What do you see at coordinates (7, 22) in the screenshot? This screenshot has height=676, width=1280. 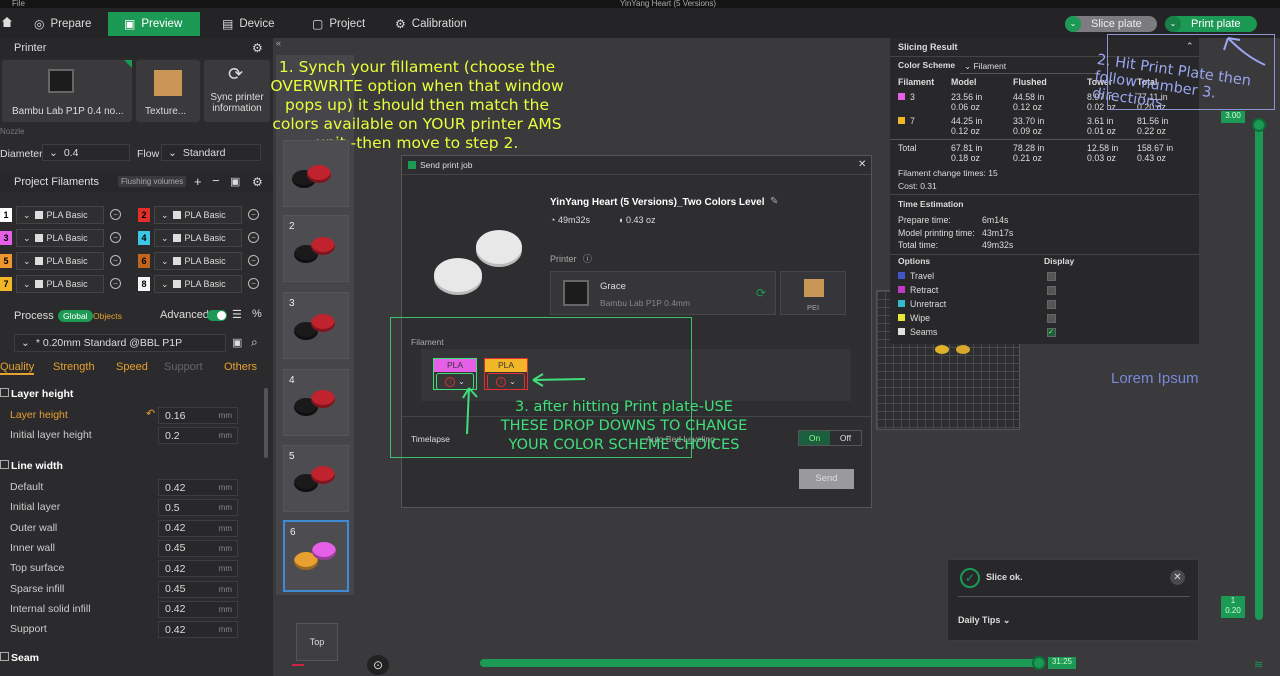 I see `home-icon` at bounding box center [7, 22].